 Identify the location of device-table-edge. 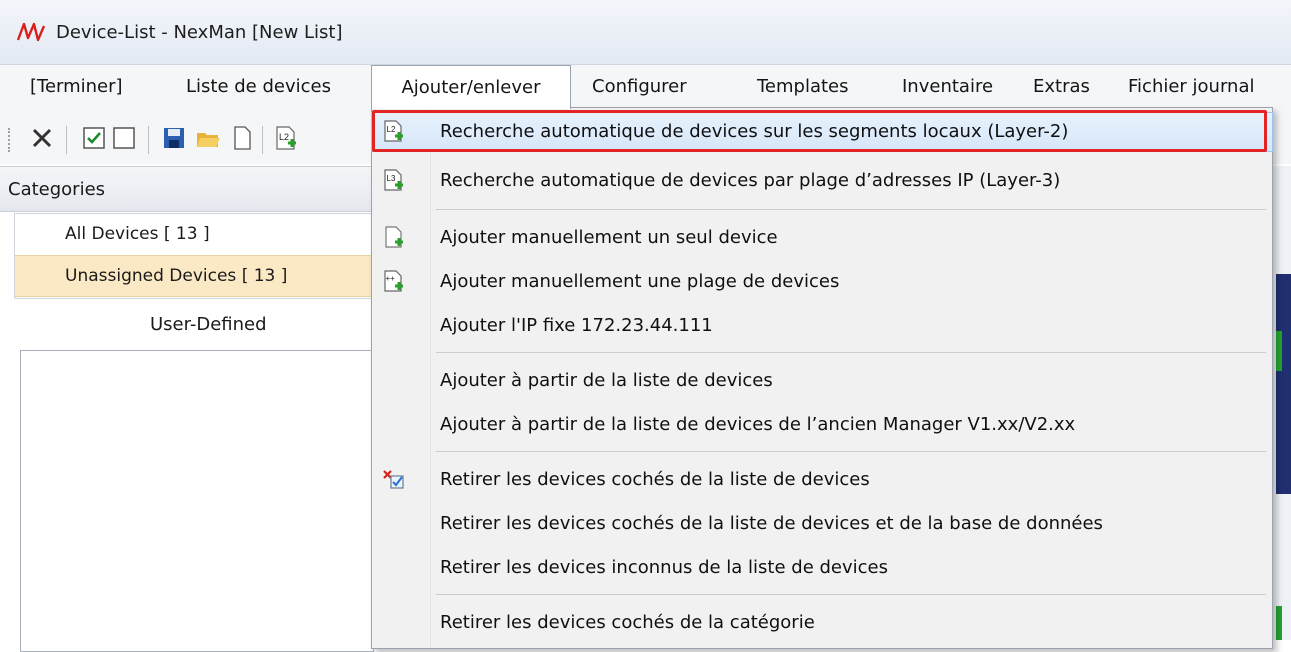
(1280, 403).